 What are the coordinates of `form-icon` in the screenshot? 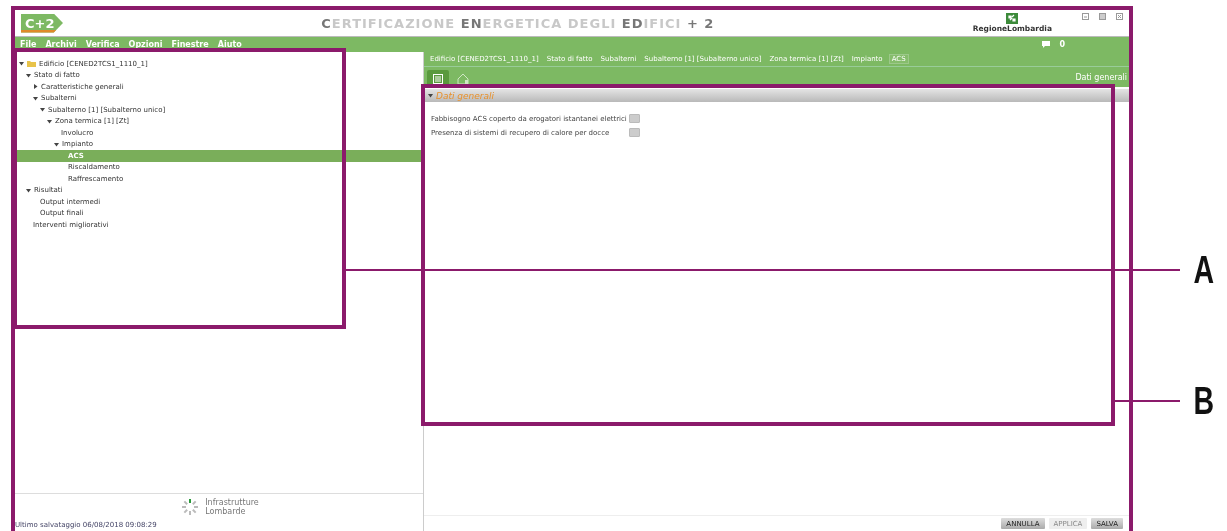 It's located at (438, 78).